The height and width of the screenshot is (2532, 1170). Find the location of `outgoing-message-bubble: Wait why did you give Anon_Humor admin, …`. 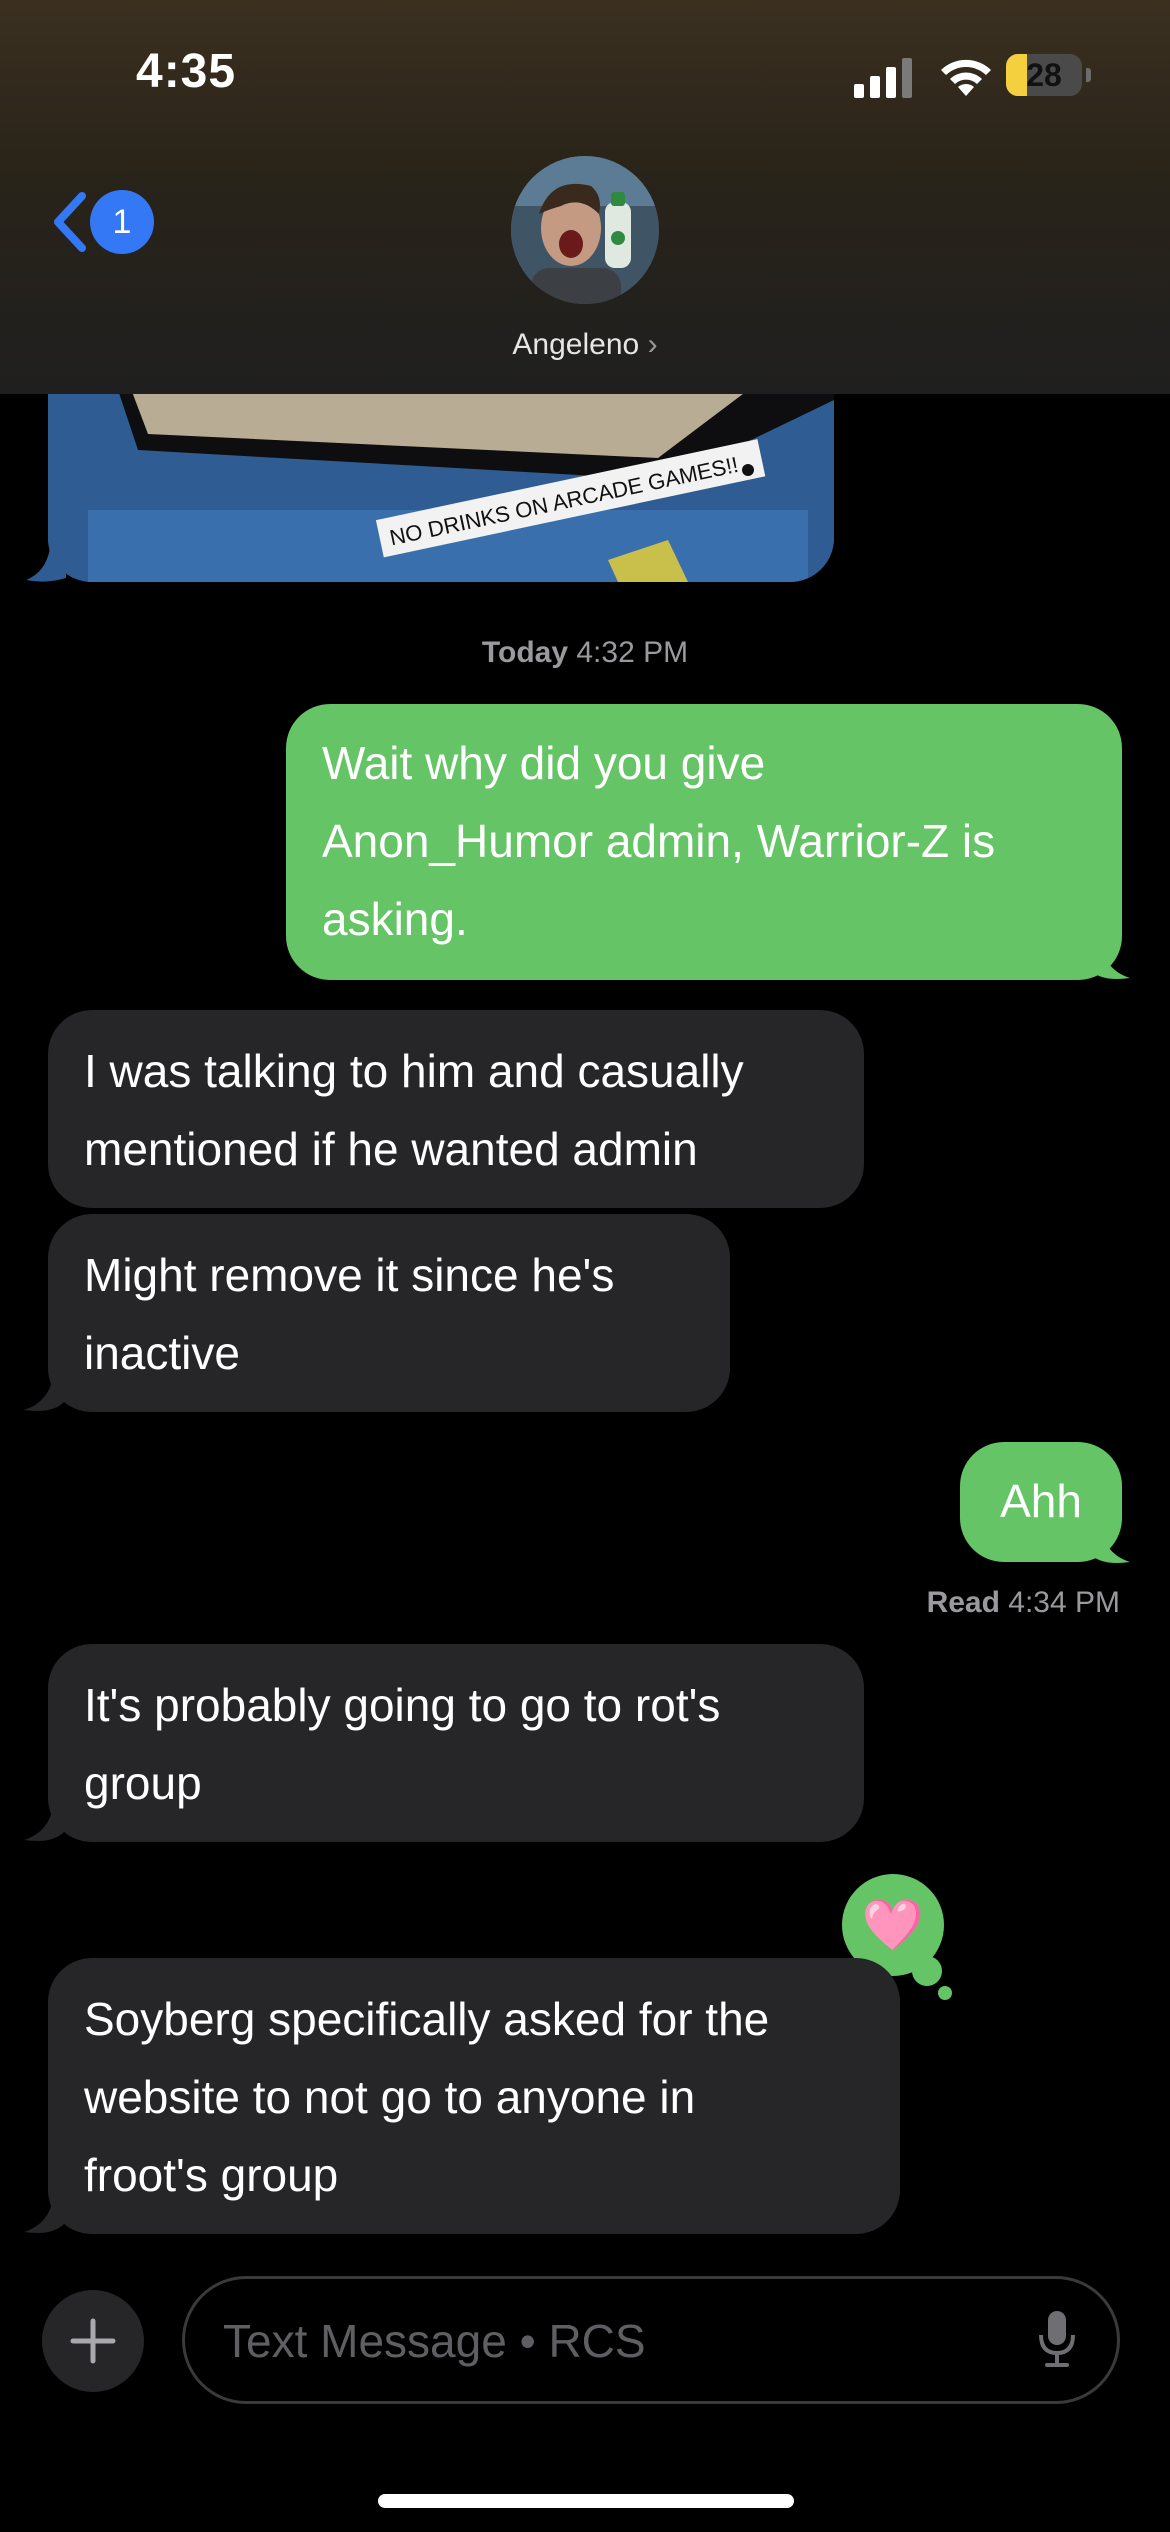

outgoing-message-bubble: Wait why did you give Anon_Humor admin, … is located at coordinates (704, 842).